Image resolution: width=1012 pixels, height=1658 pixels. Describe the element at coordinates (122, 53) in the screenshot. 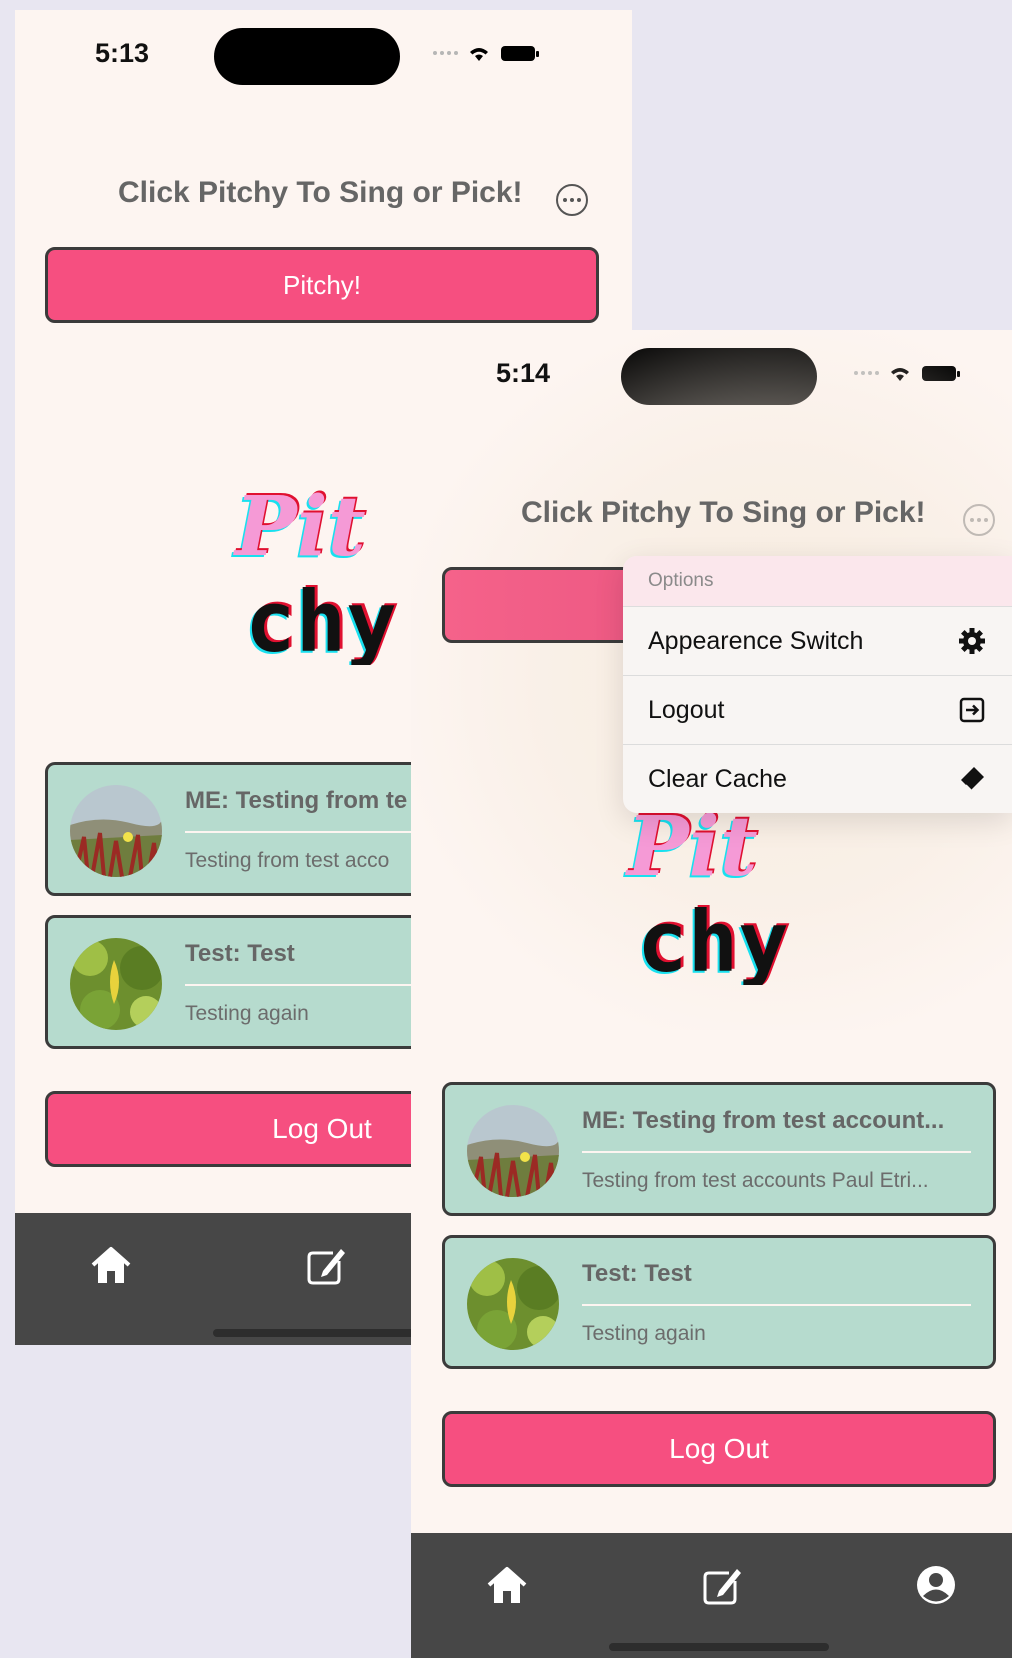

I see `status-time: 5:13` at that location.